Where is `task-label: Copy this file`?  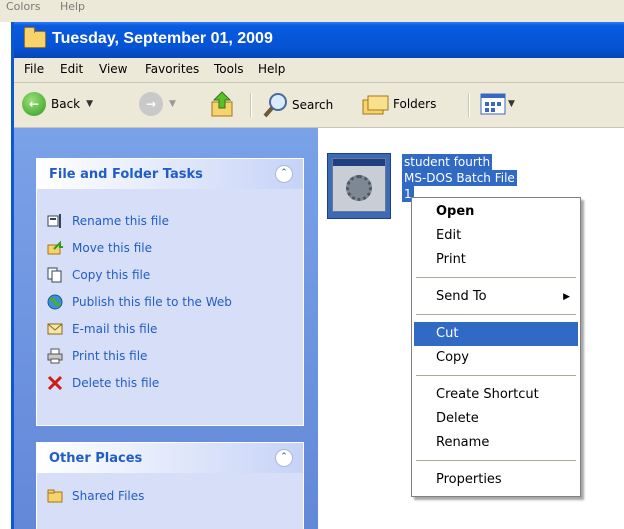
task-label: Copy this file is located at coordinates (111, 275).